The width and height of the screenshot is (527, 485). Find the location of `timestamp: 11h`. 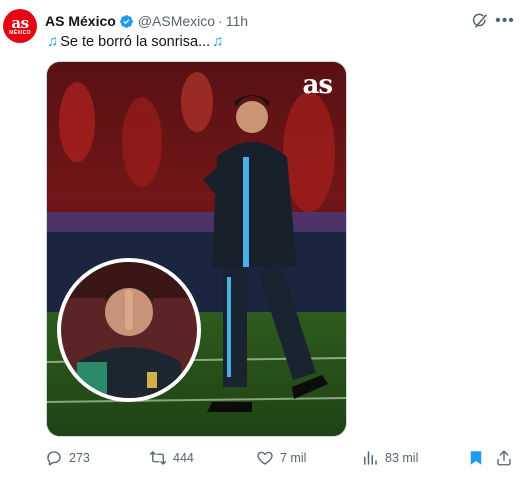

timestamp: 11h is located at coordinates (237, 21).